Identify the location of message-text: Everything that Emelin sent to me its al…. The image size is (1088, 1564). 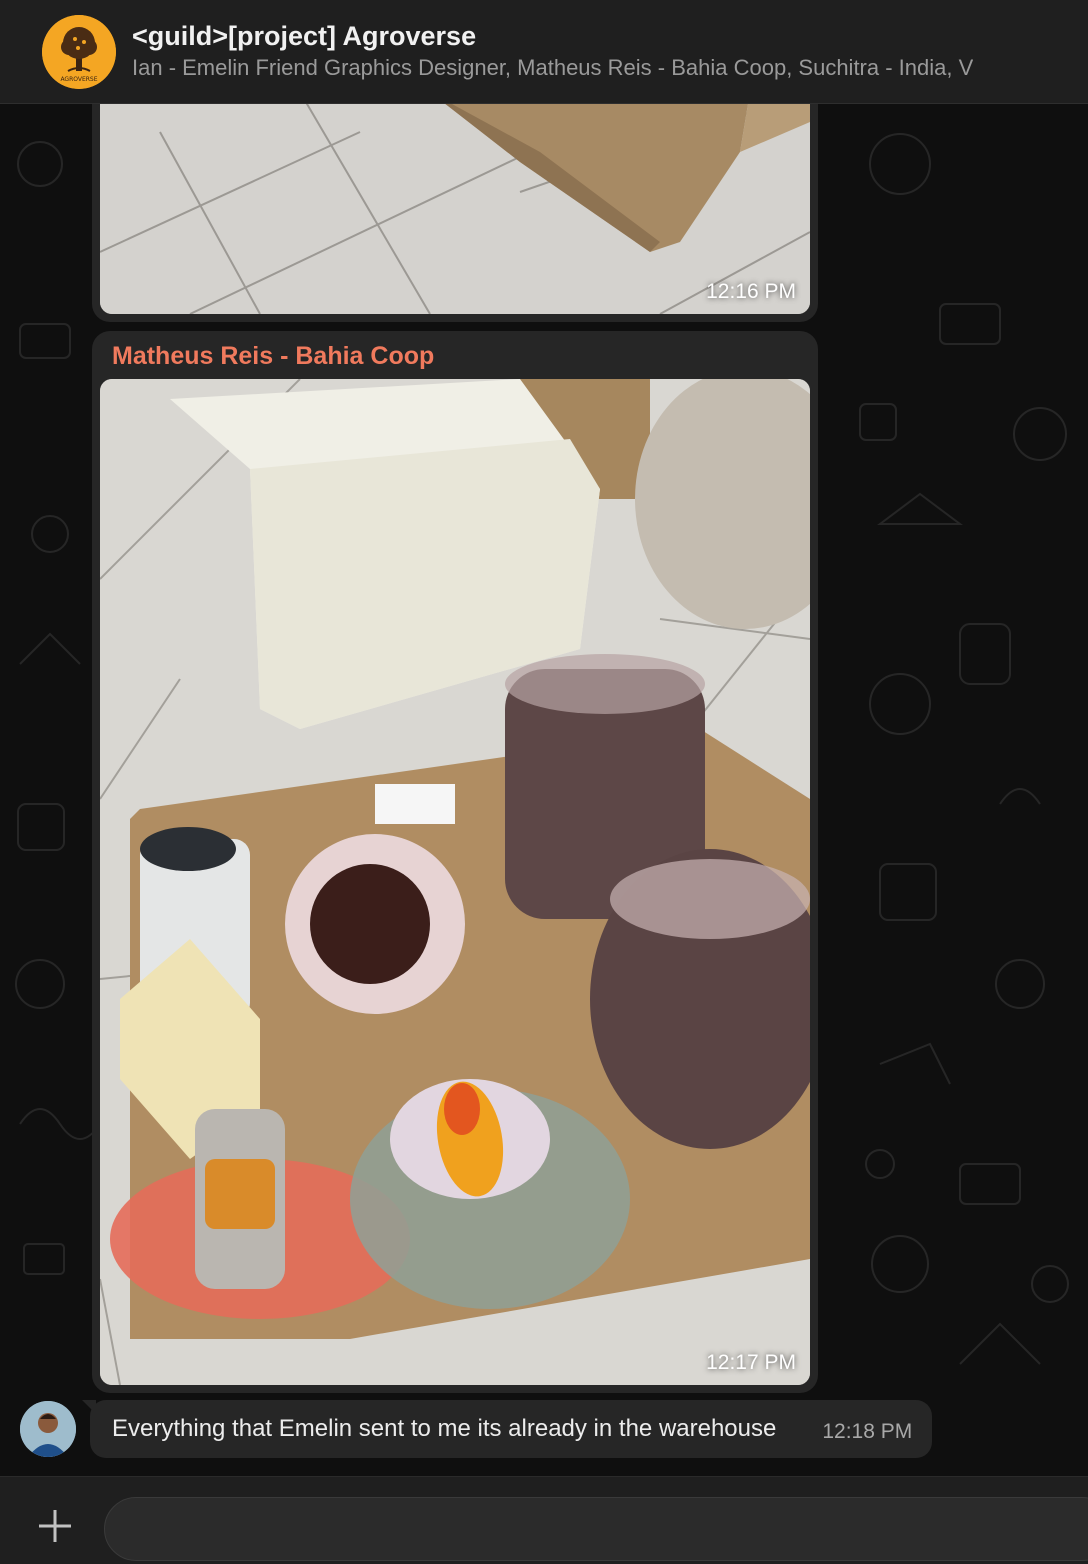
(444, 1428).